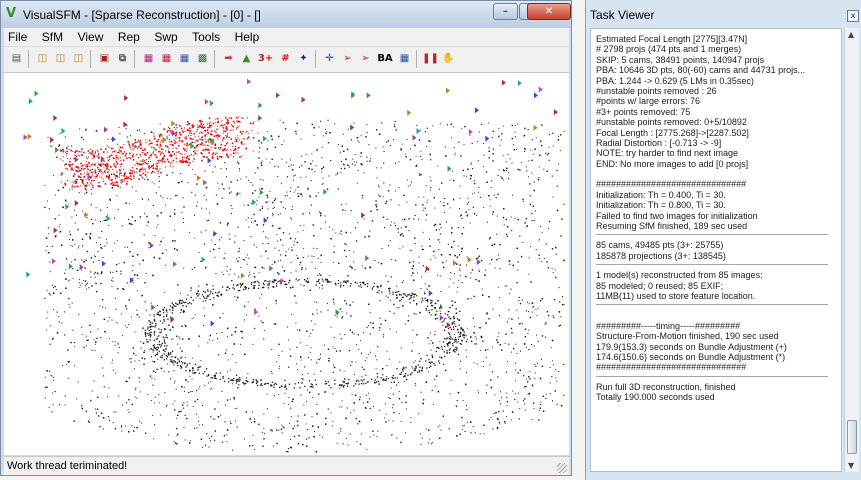 The width and height of the screenshot is (861, 480). I want to click on log-line: ##############################, so click(671, 184).